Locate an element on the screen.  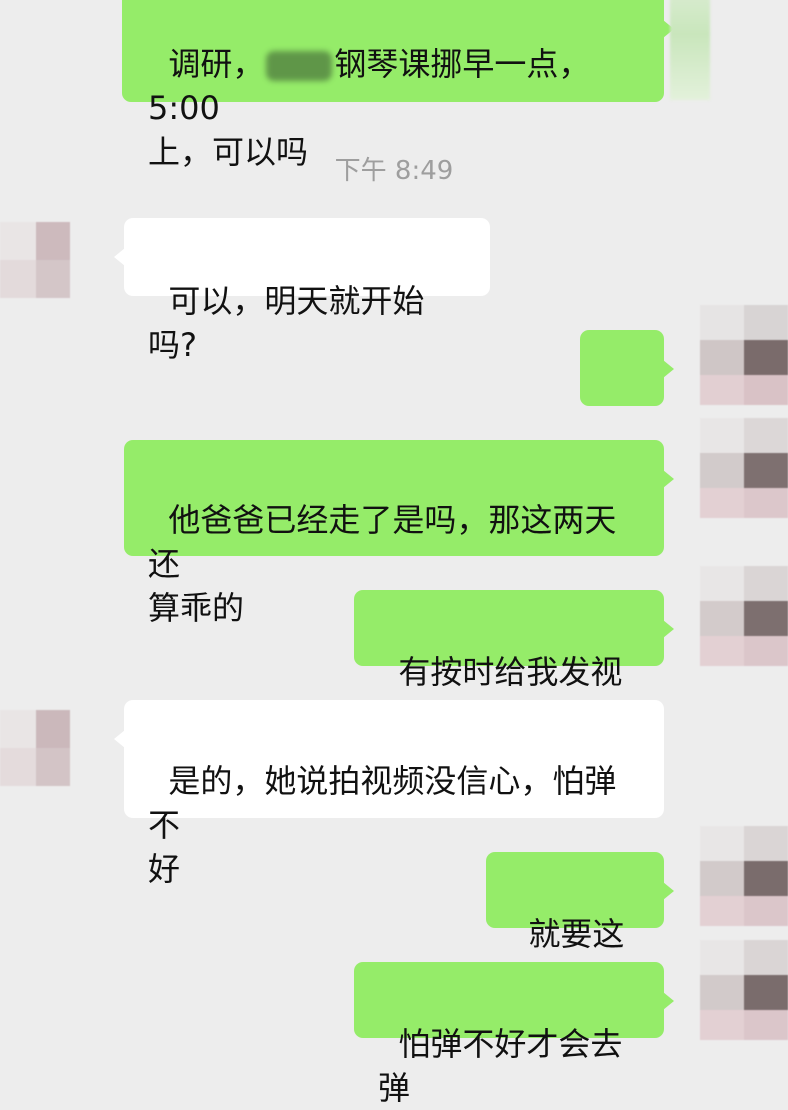
message-bubble-outgoing: 怕弹不好才会去弹 is located at coordinates (514, 1034).